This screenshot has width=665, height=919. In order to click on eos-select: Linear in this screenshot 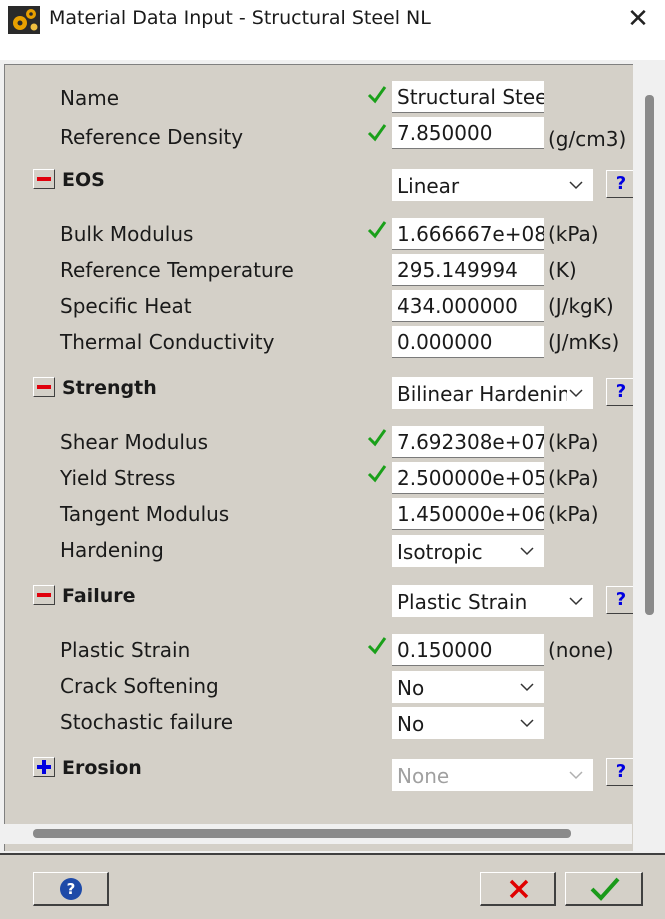, I will do `click(492, 185)`.